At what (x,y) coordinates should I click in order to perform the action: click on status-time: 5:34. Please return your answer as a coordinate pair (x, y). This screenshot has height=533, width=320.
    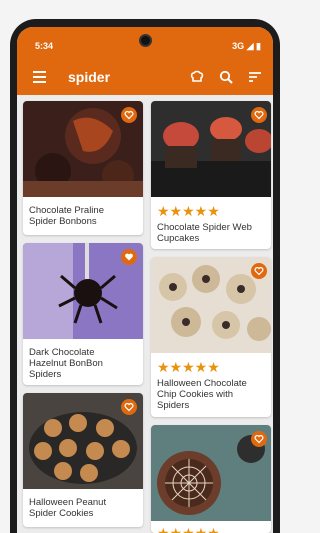
    Looking at the image, I should click on (44, 46).